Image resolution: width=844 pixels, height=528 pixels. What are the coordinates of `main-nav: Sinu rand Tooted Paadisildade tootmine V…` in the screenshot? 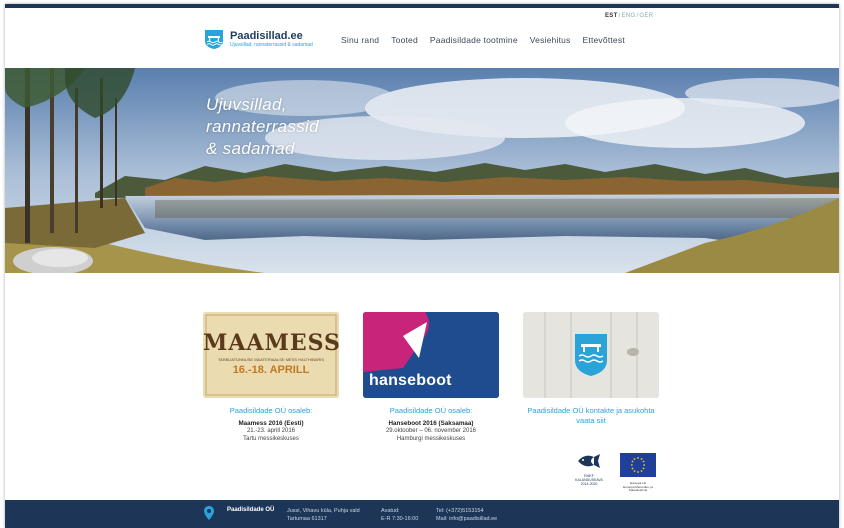 It's located at (483, 40).